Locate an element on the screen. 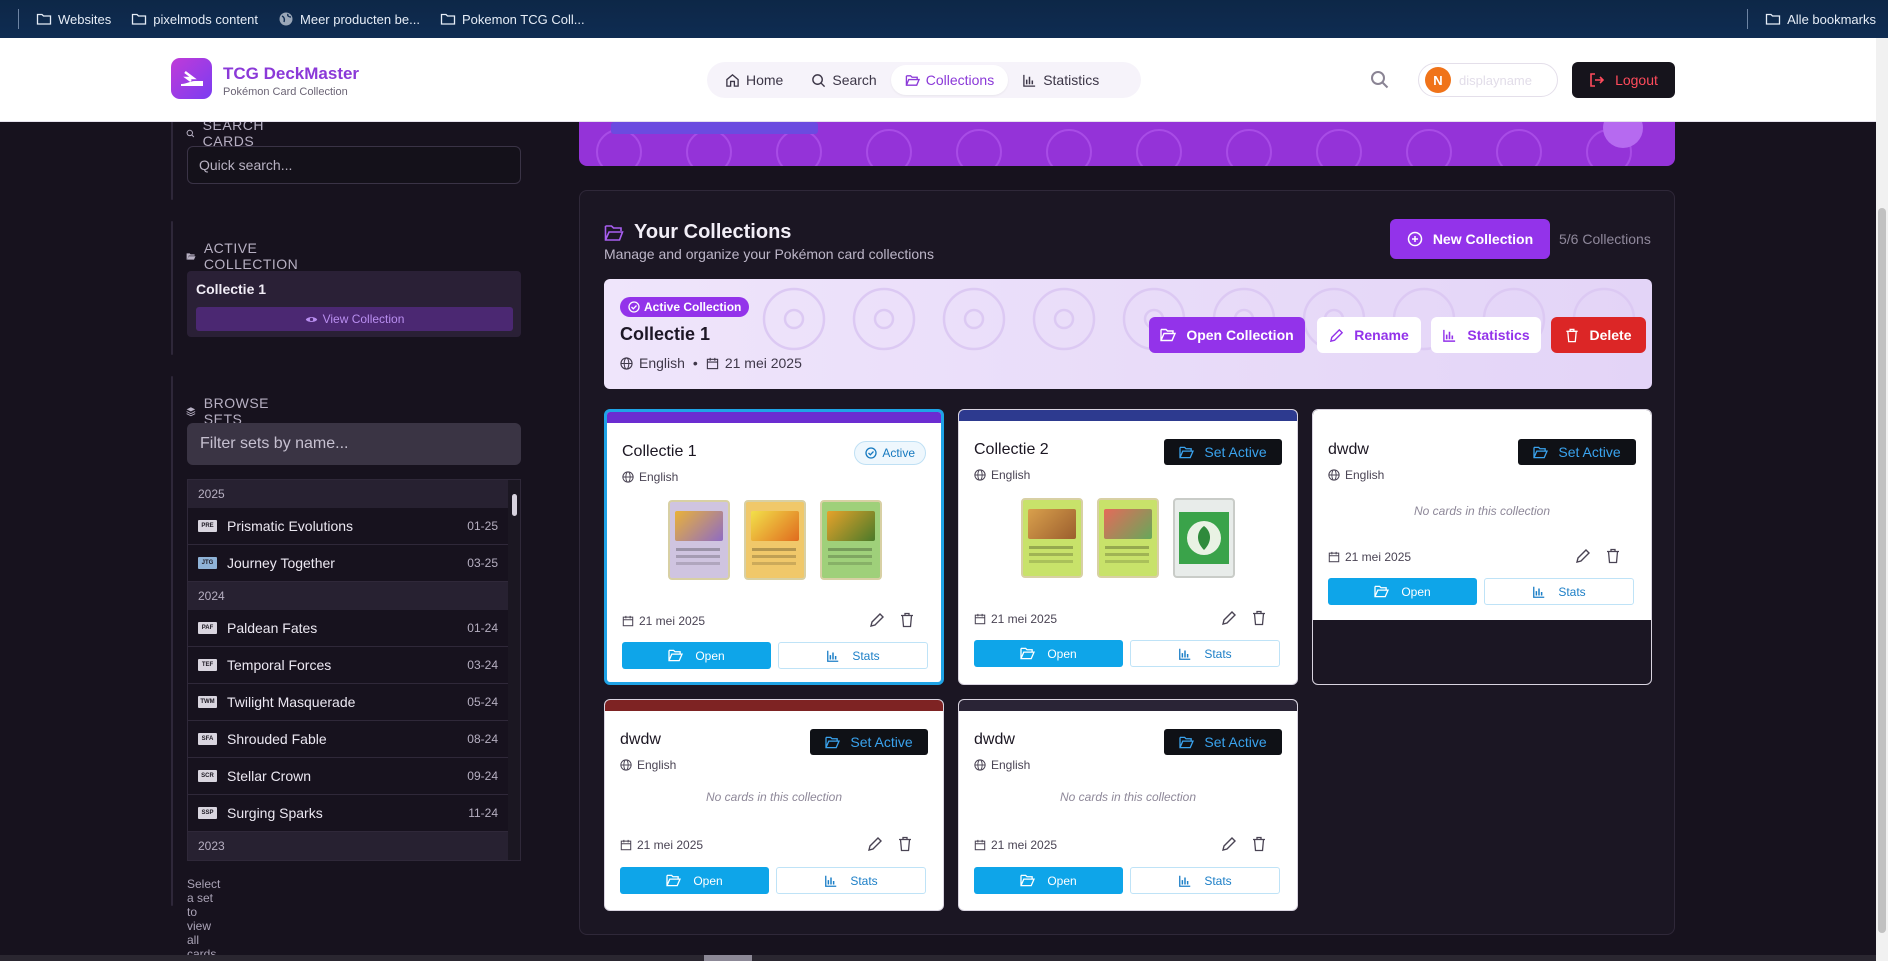  nav-statistics: Statistics is located at coordinates (1060, 80).